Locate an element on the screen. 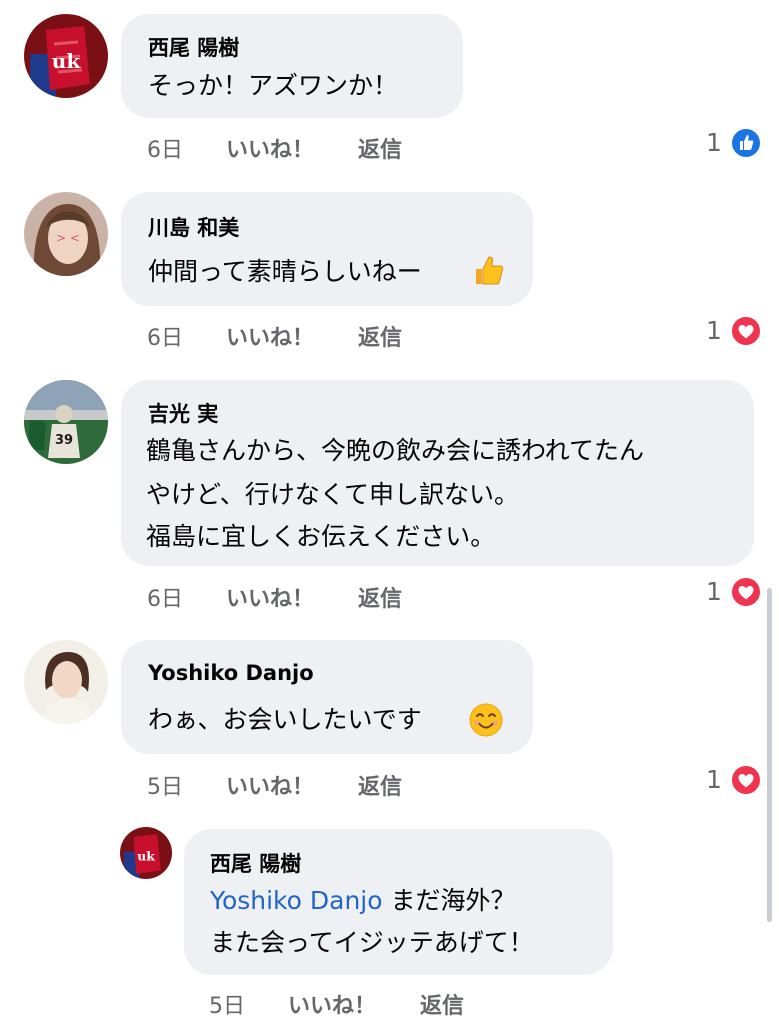 The height and width of the screenshot is (1024, 779). comment-author: Yoshiko Danjo is located at coordinates (231, 673).